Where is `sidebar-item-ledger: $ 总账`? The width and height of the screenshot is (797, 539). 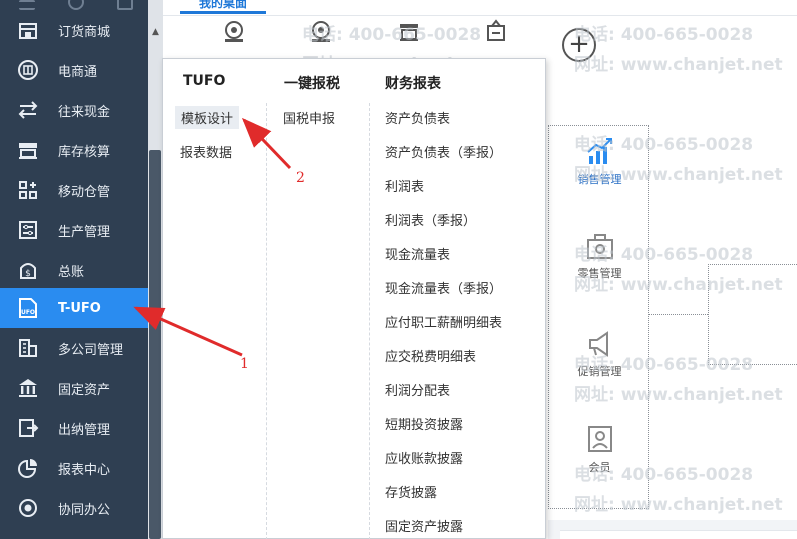 sidebar-item-ledger: $ 总账 is located at coordinates (74, 270).